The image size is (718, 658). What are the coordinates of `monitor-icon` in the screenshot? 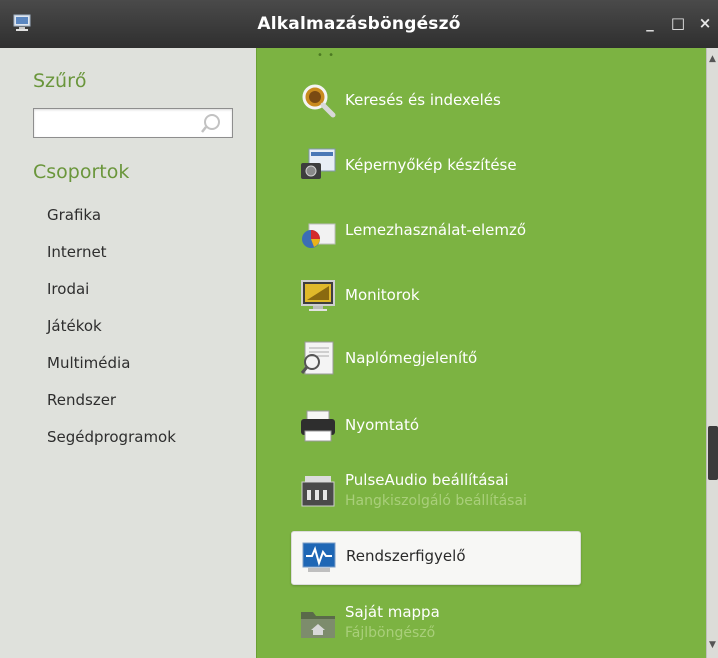 It's located at (318, 295).